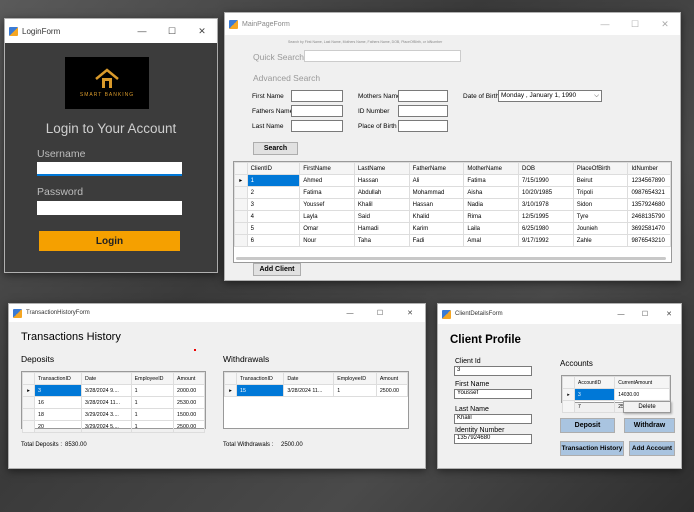 This screenshot has height=512, width=694. I want to click on table-cell: Karim, so click(436, 228).